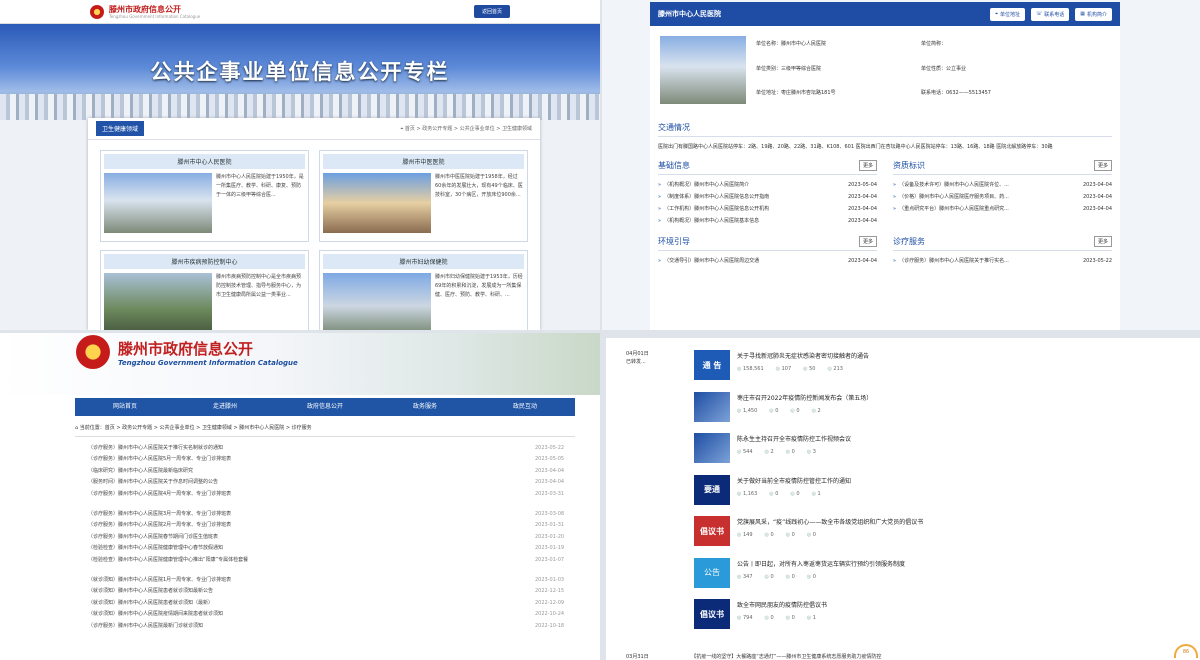  I want to click on notice-title: （就诊须知）滕州市中心人民医院疫情期间来院患者就诊须知, so click(311, 614).